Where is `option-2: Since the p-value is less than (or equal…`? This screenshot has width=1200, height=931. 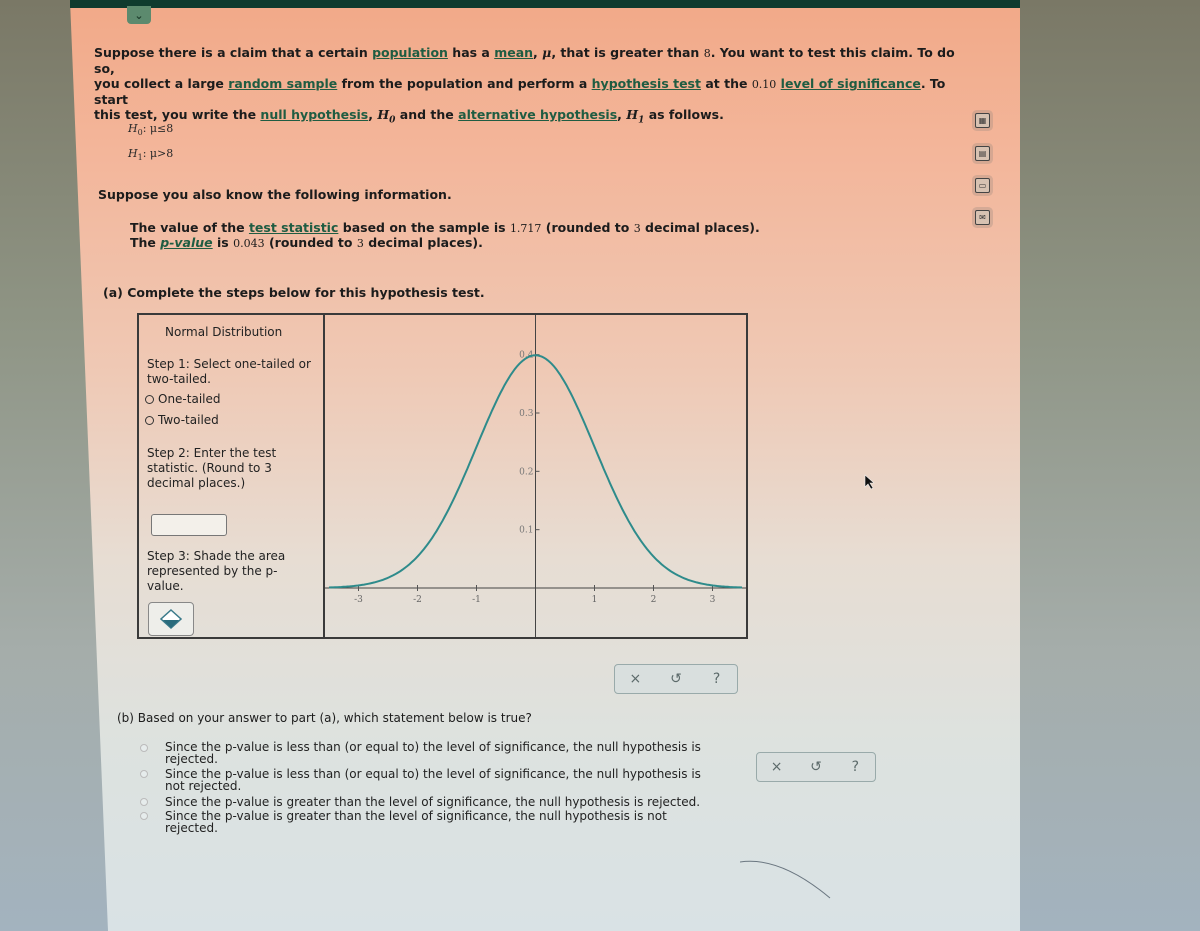 option-2: Since the p-value is less than (or equal… is located at coordinates (455, 780).